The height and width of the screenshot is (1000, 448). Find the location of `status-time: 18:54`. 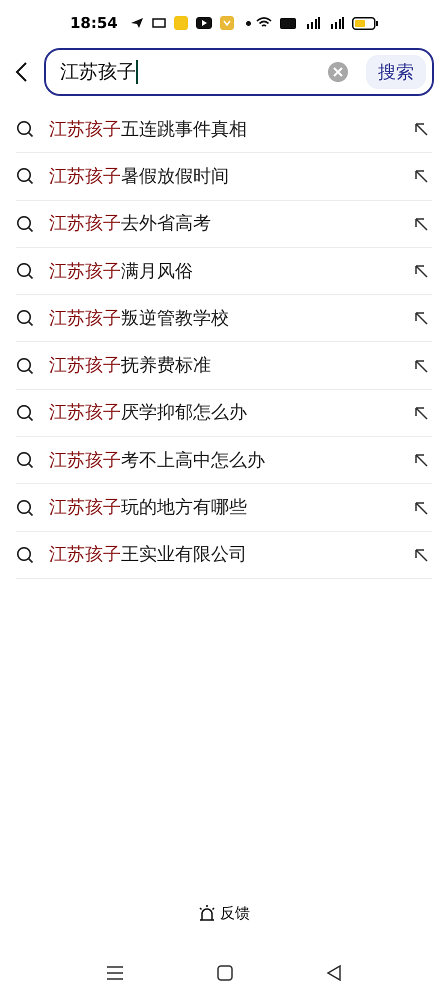

status-time: 18:54 is located at coordinates (94, 23).